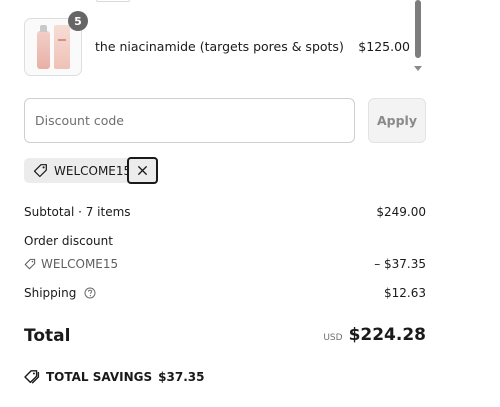 Image resolution: width=500 pixels, height=407 pixels. I want to click on double-tag-icon, so click(32, 377).